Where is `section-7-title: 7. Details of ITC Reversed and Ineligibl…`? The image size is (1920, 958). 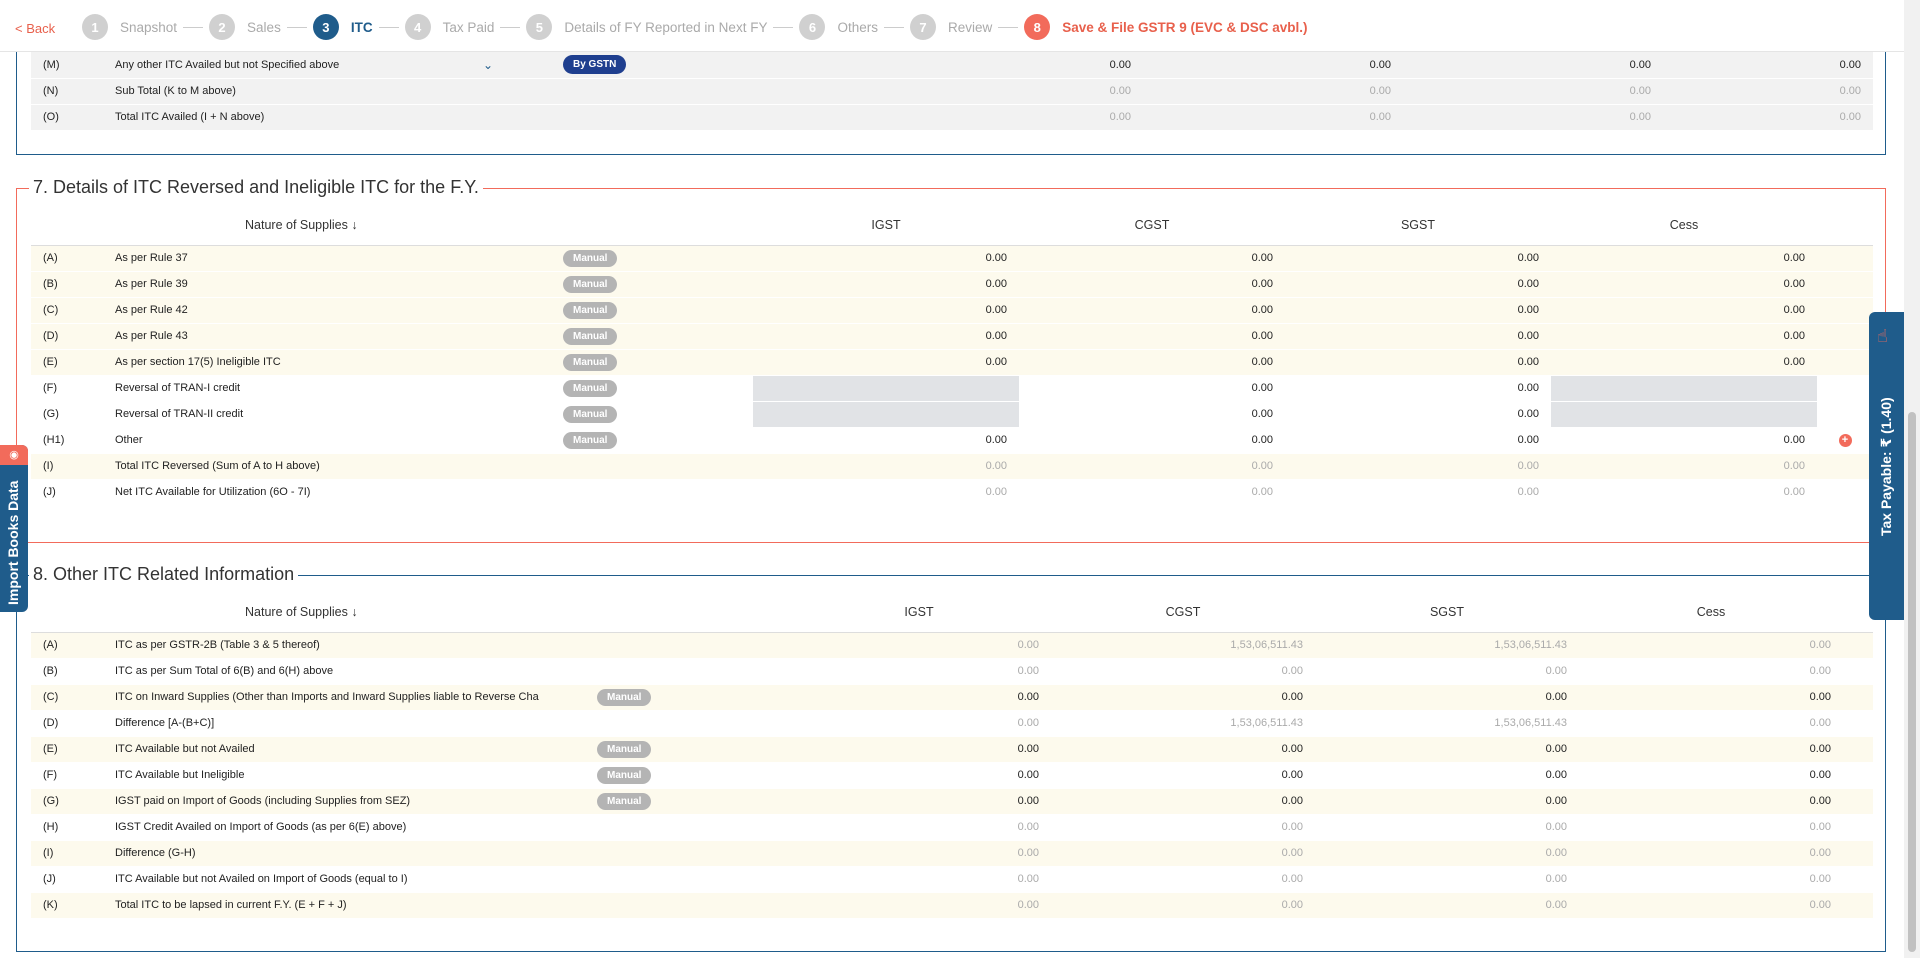 section-7-title: 7. Details of ITC Reversed and Ineligibl… is located at coordinates (256, 187).